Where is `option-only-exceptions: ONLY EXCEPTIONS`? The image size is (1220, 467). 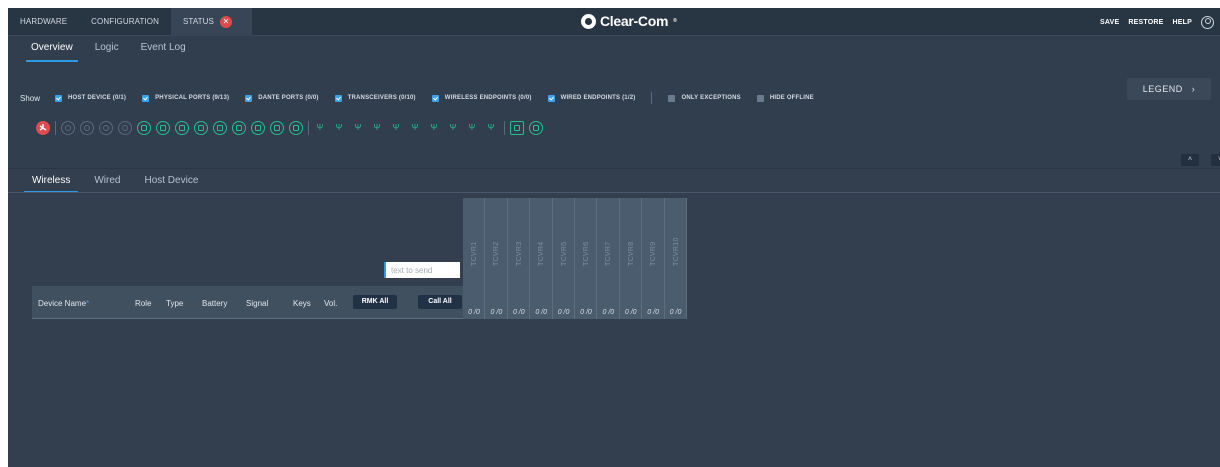
option-only-exceptions: ONLY EXCEPTIONS is located at coordinates (704, 98).